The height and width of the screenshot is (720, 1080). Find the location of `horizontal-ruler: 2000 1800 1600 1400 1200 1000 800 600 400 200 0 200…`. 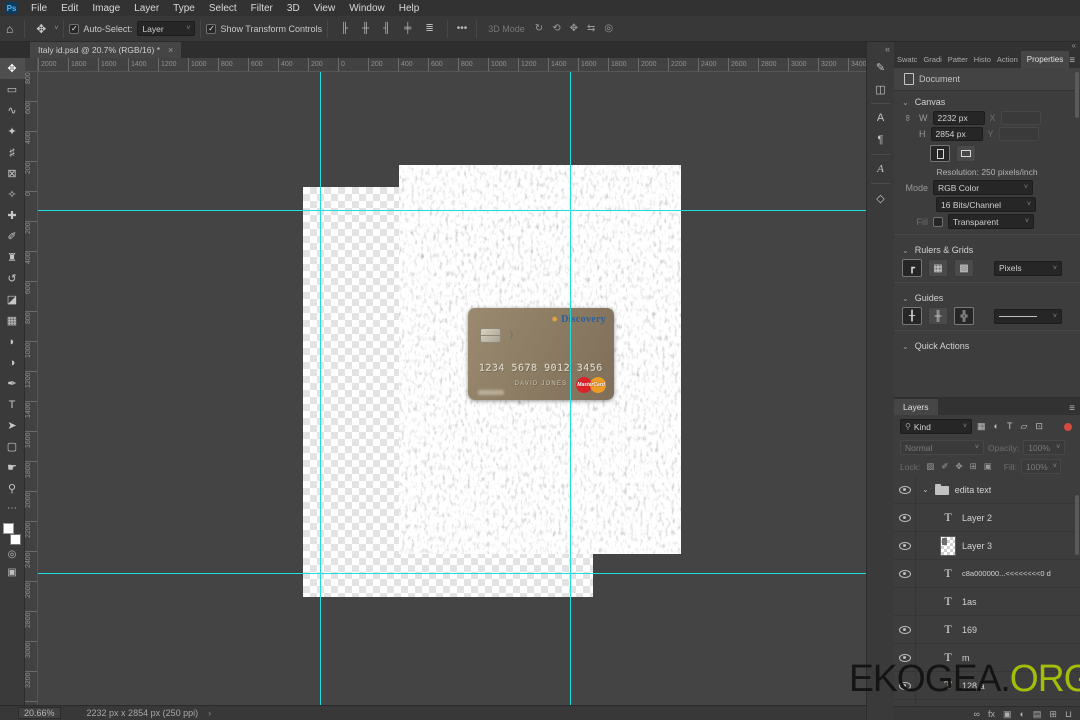

horizontal-ruler: 2000 1800 1600 1400 1200 1000 800 600 400 200 0 200… is located at coordinates (452, 65).